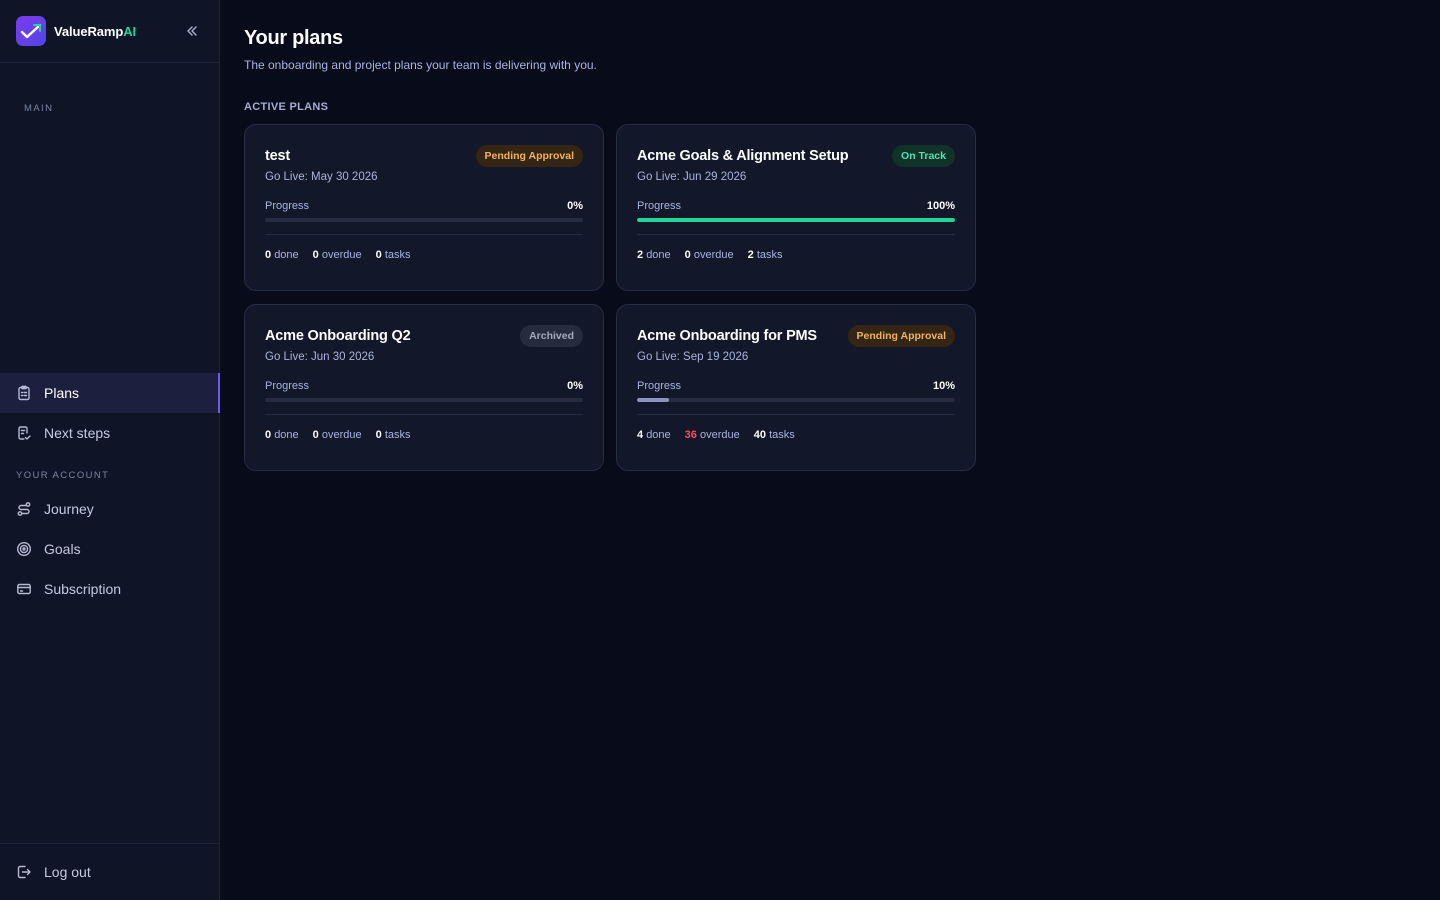  What do you see at coordinates (286, 107) in the screenshot?
I see `active-plans-label: ACTIVE PLANS` at bounding box center [286, 107].